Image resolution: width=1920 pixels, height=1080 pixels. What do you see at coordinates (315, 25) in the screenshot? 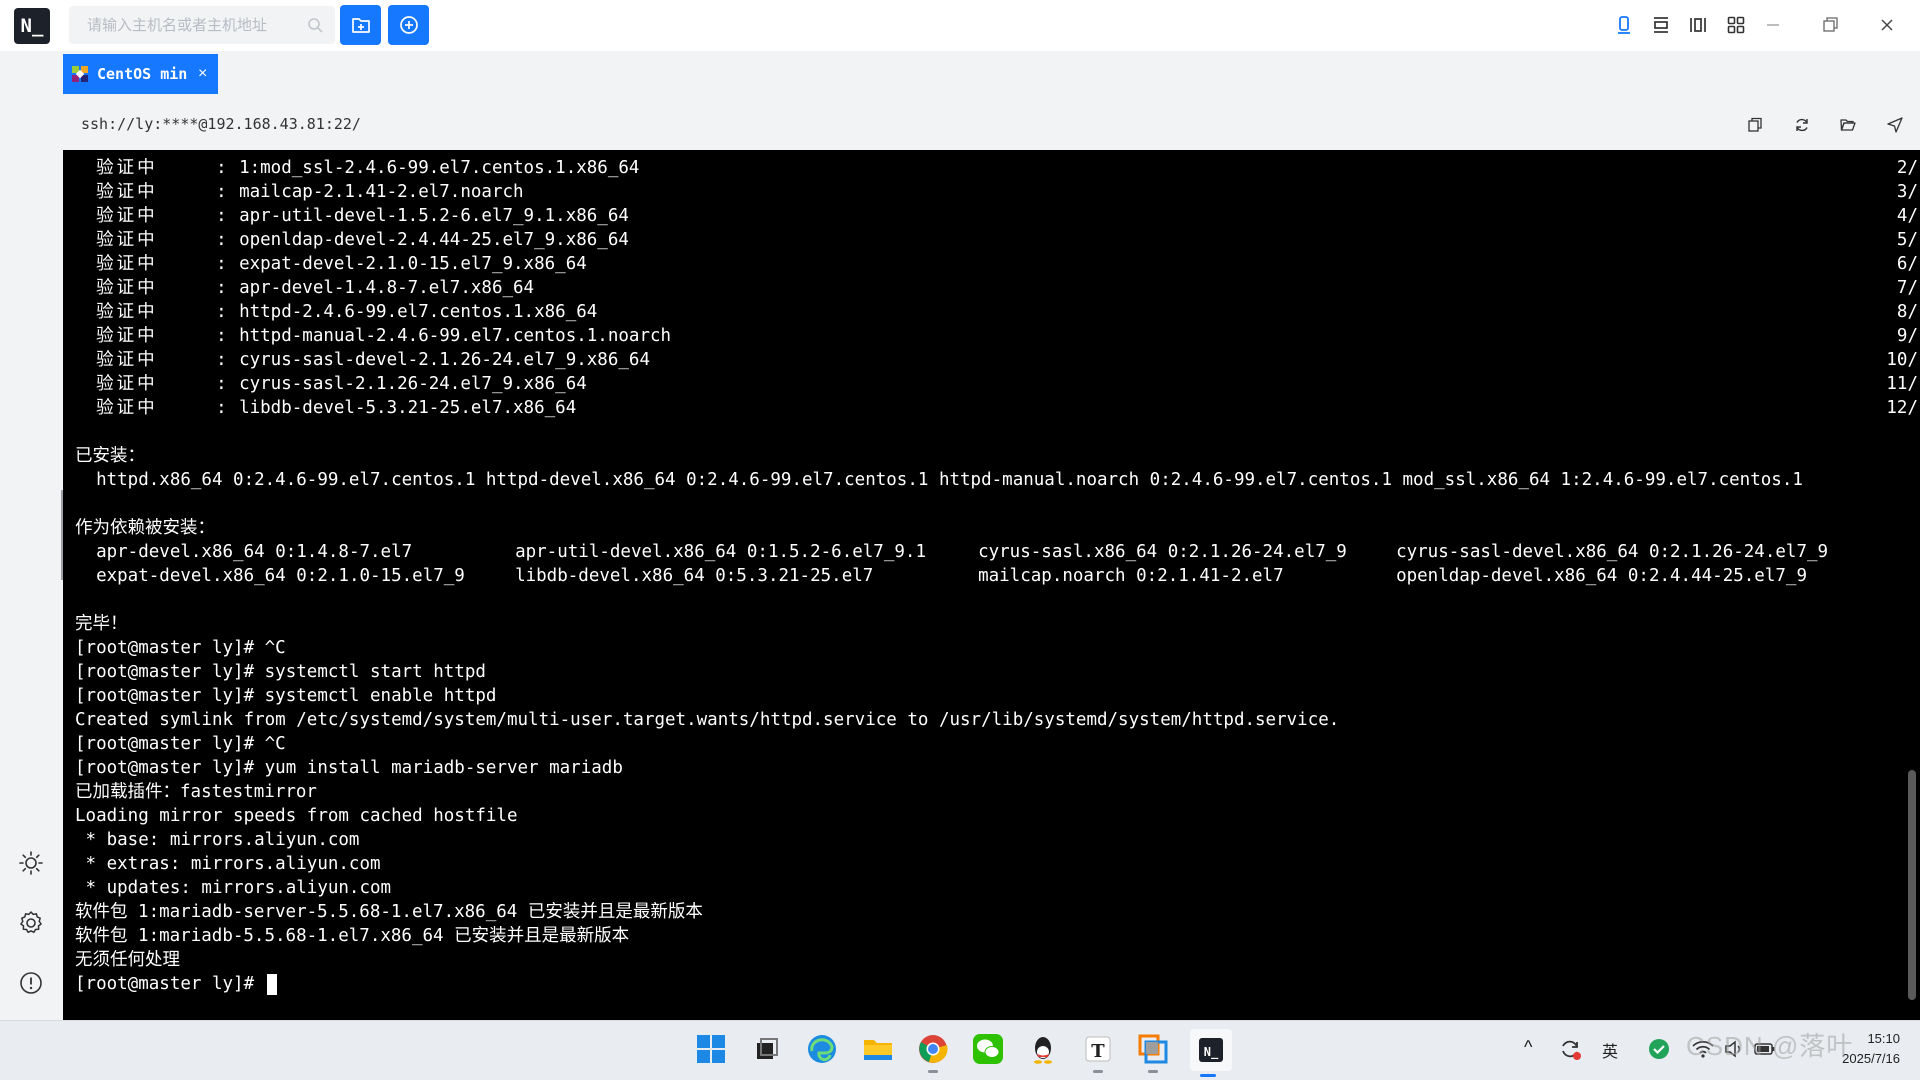
I see `search-icon` at bounding box center [315, 25].